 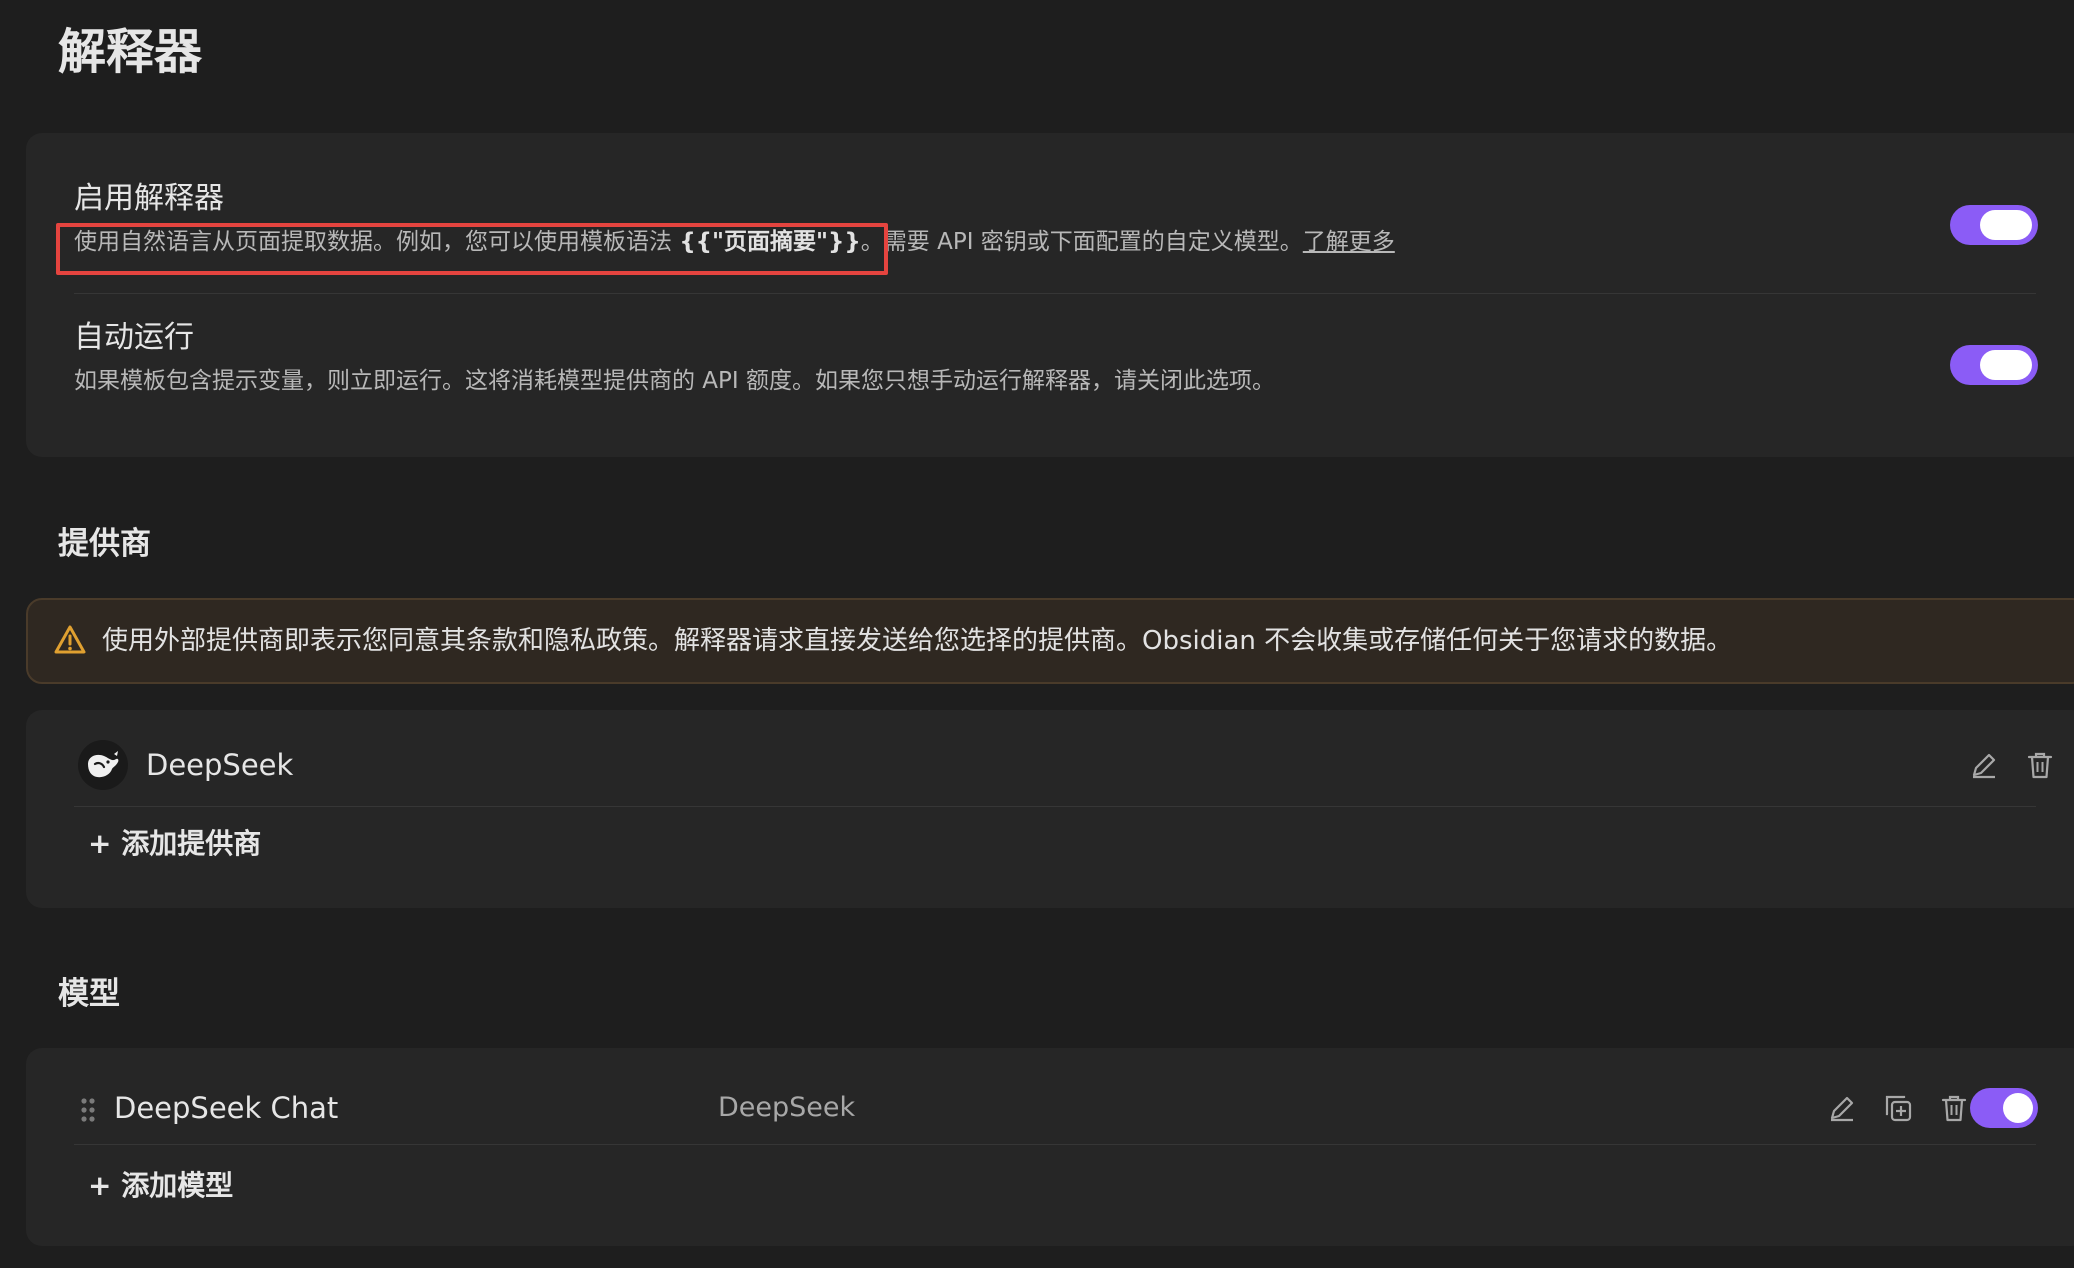 What do you see at coordinates (70, 639) in the screenshot?
I see `warning-icon` at bounding box center [70, 639].